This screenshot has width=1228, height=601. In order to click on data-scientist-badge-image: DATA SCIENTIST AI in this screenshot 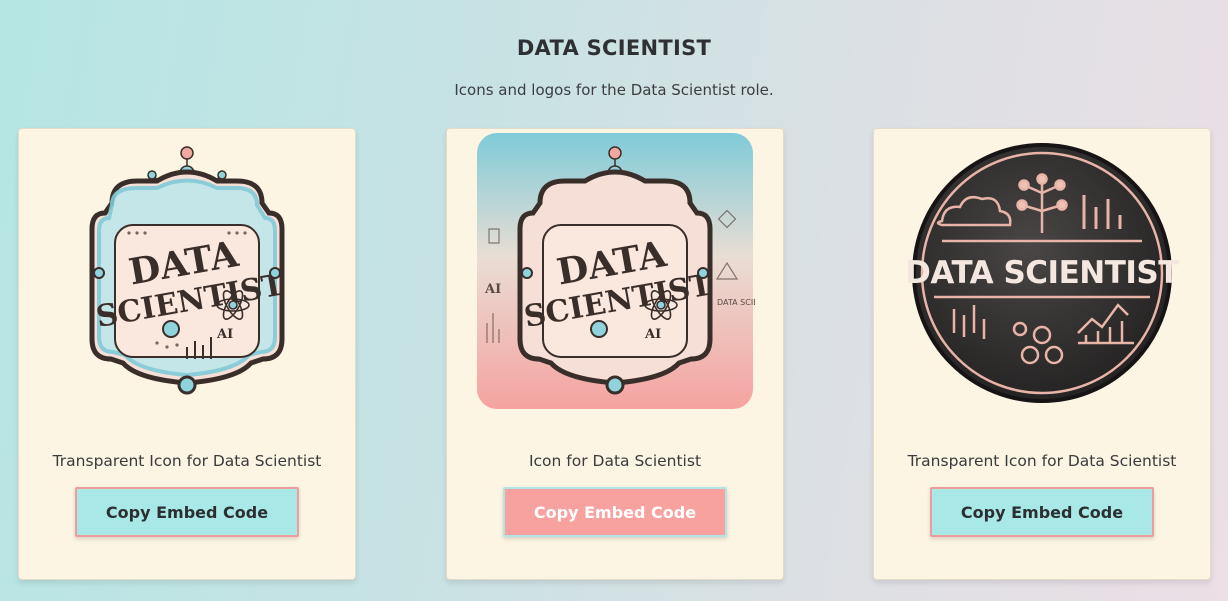, I will do `click(188, 270)`.